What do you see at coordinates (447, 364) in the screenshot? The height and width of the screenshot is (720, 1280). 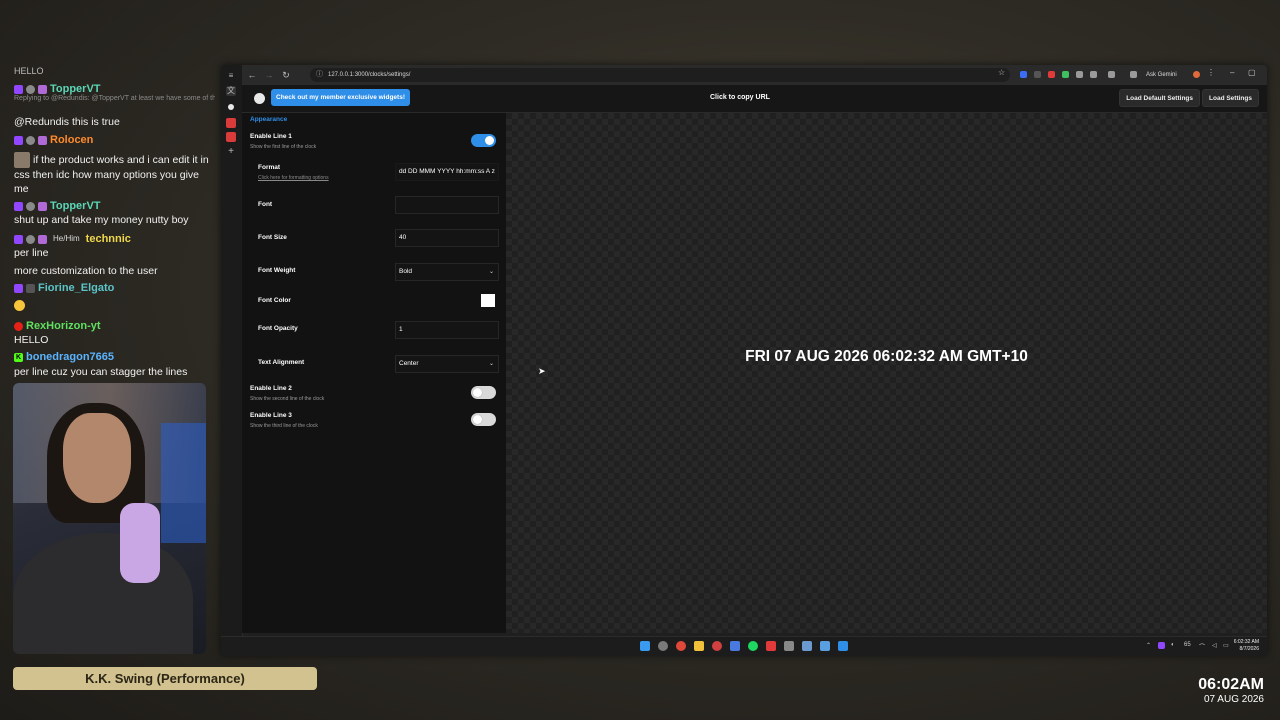 I see `text-alignment-select: Center ⌄` at bounding box center [447, 364].